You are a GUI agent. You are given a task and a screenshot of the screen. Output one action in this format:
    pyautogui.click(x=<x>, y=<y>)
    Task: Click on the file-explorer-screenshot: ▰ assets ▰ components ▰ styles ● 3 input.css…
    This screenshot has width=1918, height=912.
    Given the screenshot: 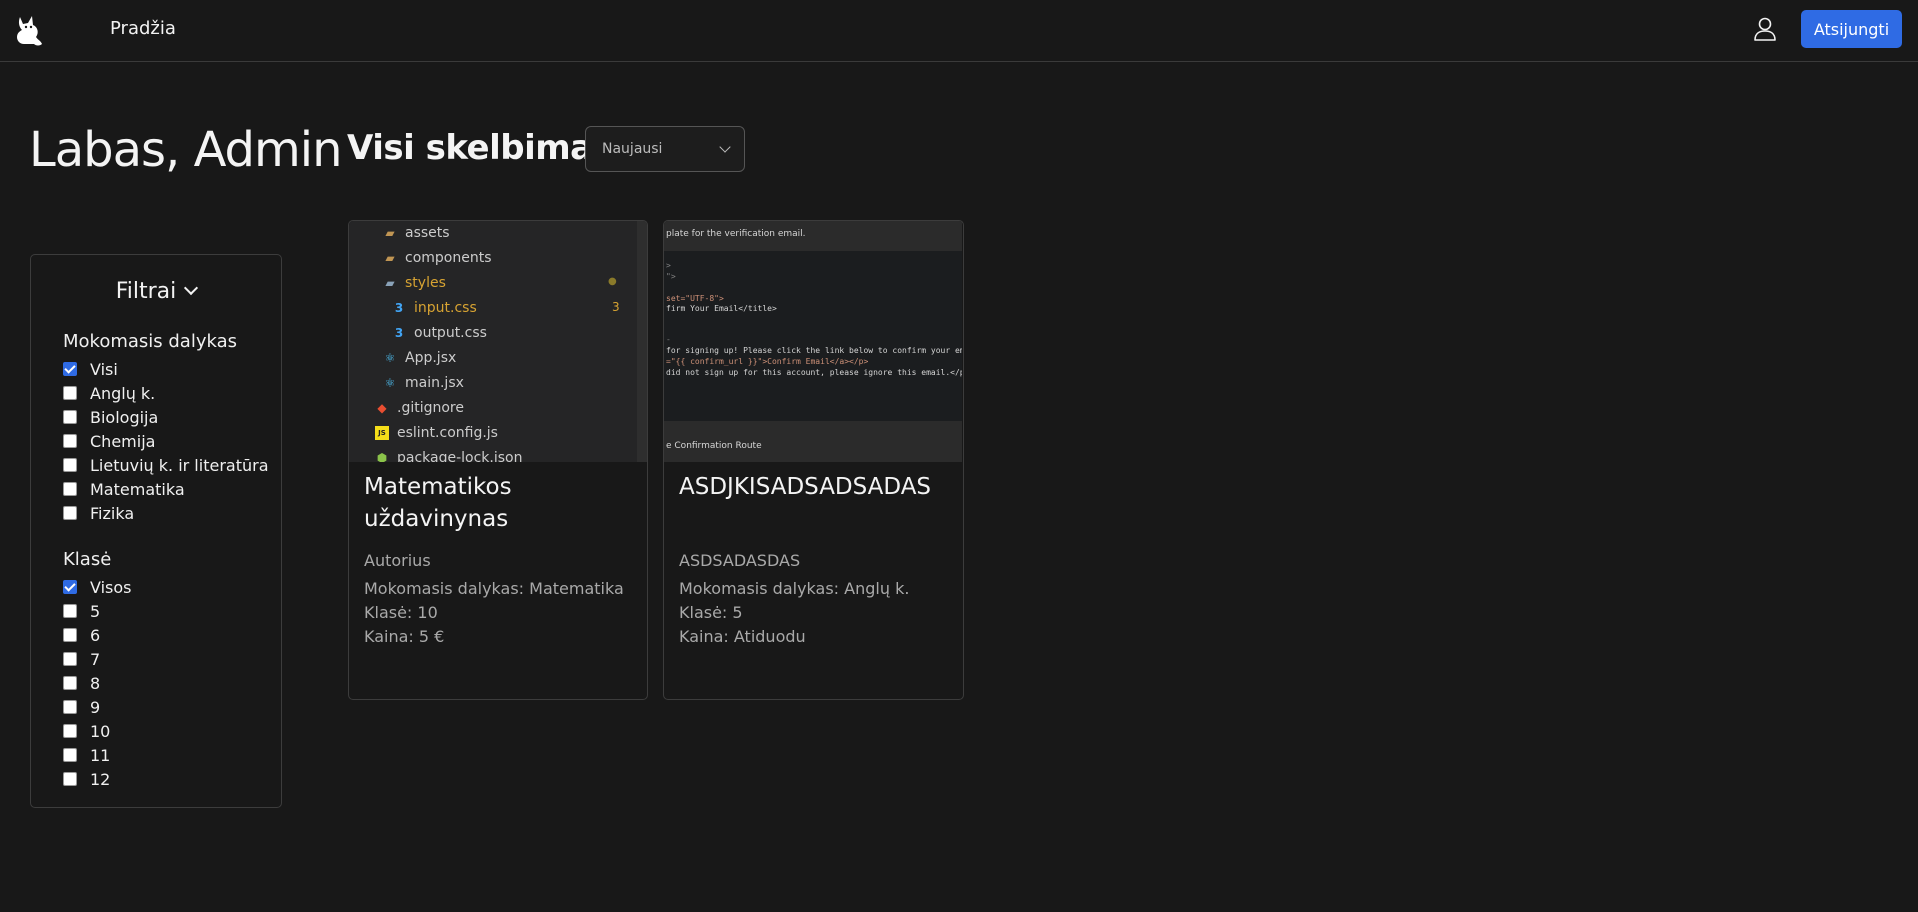 What is the action you would take?
    pyautogui.click(x=498, y=341)
    